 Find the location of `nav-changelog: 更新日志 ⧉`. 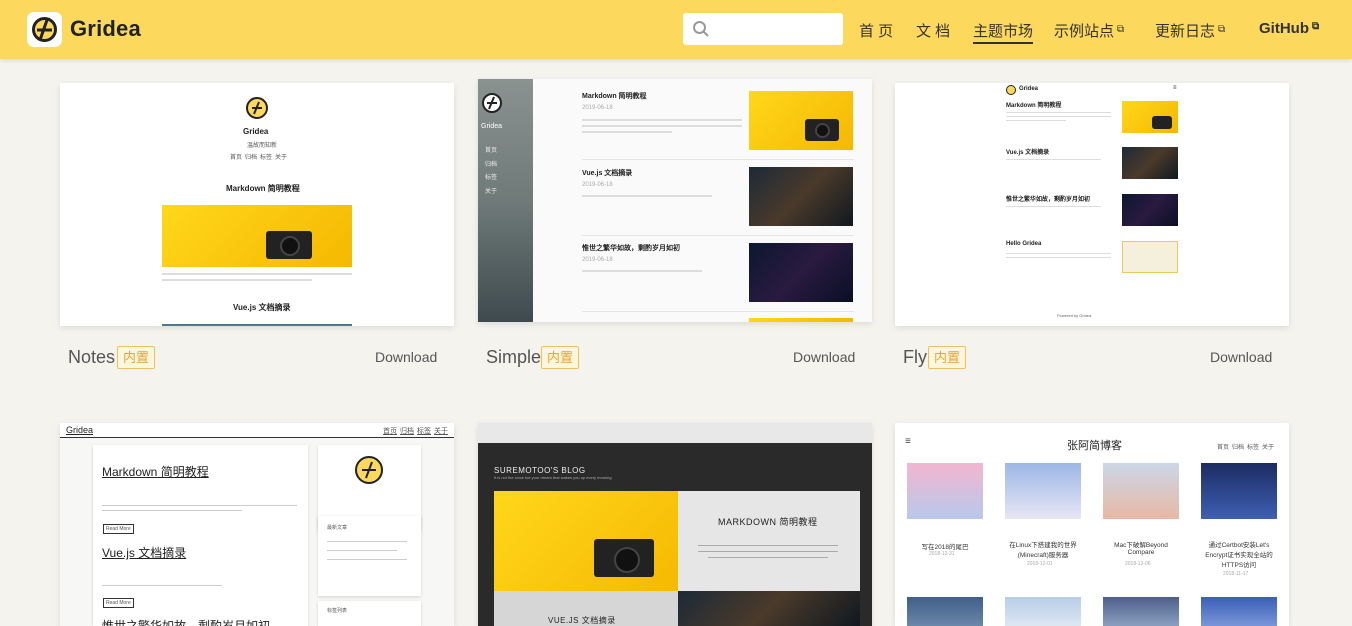

nav-changelog: 更新日志 ⧉ is located at coordinates (1190, 30).